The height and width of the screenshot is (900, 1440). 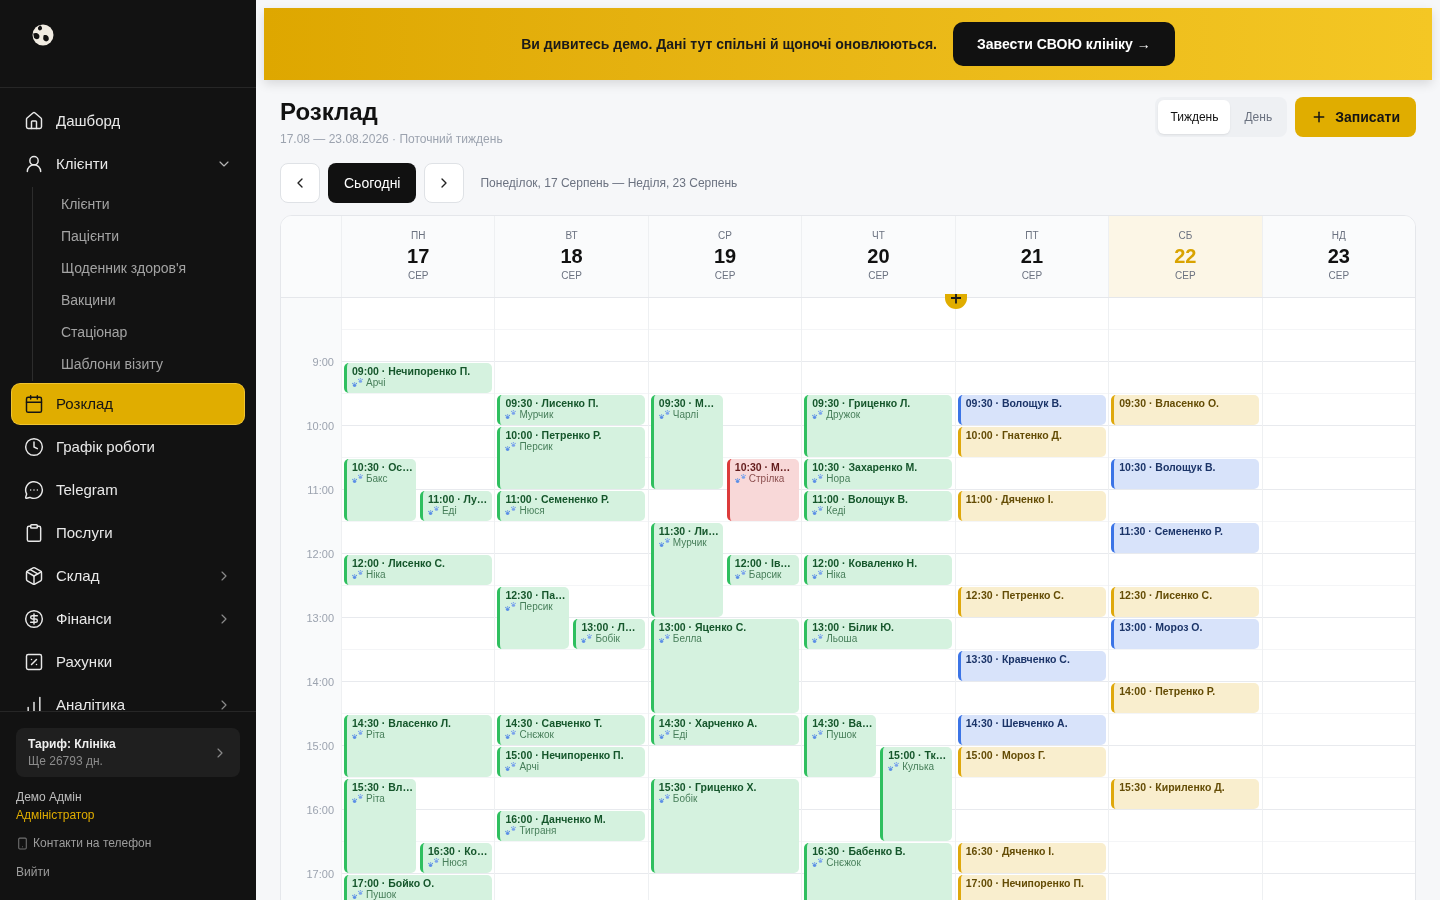 What do you see at coordinates (138, 268) in the screenshot?
I see `subnav-item: Щоденник здоров'я` at bounding box center [138, 268].